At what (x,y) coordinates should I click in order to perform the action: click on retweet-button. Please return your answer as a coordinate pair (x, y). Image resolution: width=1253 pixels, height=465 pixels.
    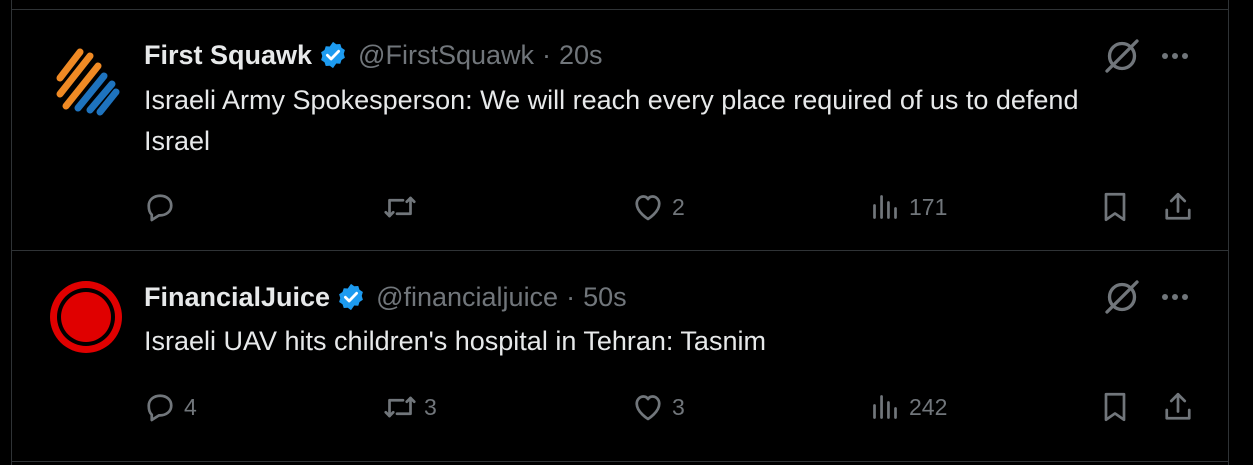
    Looking at the image, I should click on (403, 207).